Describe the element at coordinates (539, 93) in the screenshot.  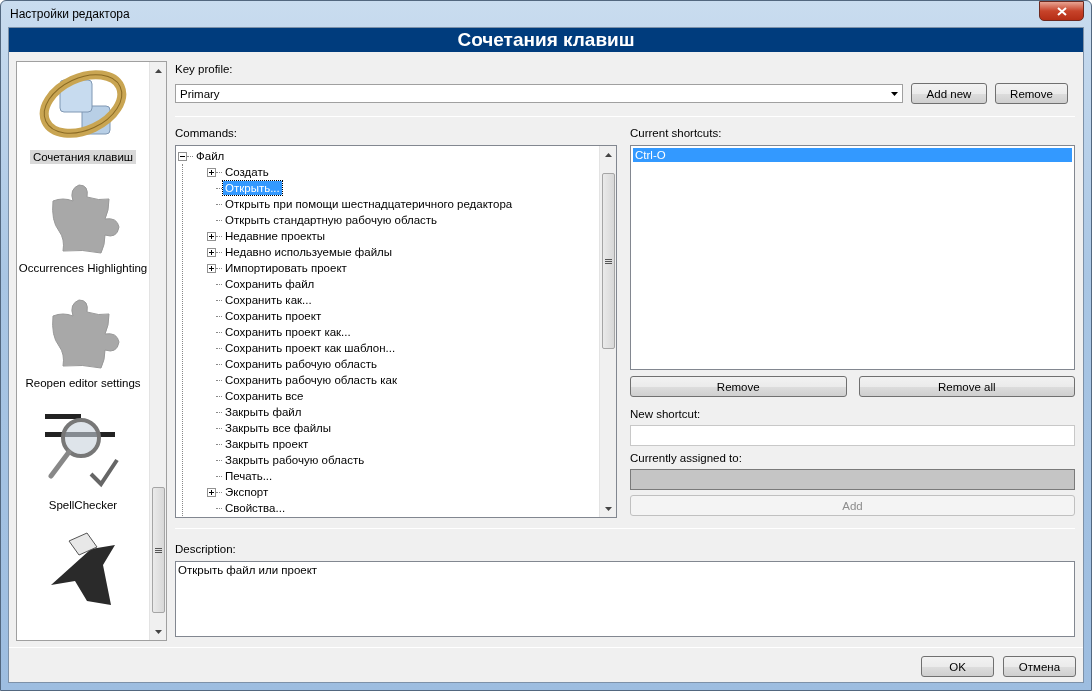
I see `profile-dropdown: Primary` at that location.